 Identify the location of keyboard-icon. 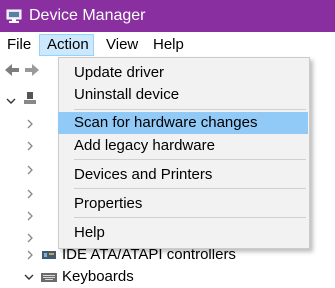
(49, 277).